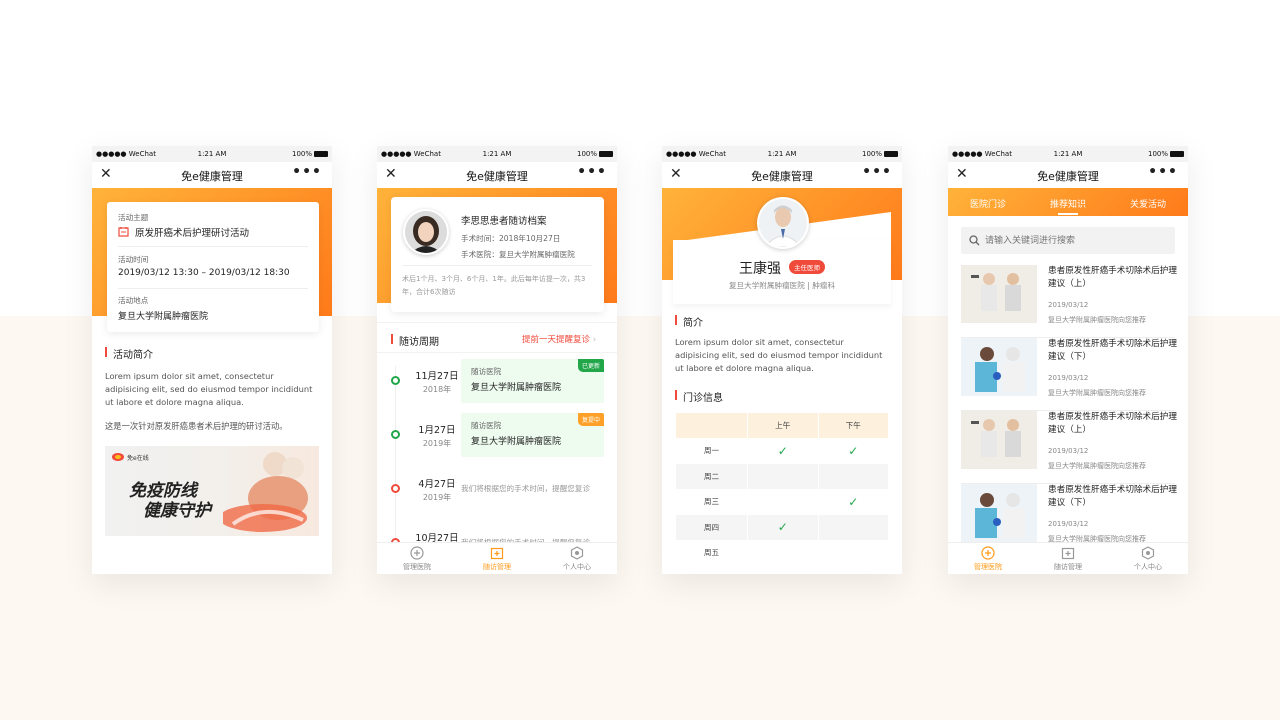  What do you see at coordinates (1112, 277) in the screenshot?
I see `article-title: 患者原发性肝癌手术切除术后护理建议（上）` at bounding box center [1112, 277].